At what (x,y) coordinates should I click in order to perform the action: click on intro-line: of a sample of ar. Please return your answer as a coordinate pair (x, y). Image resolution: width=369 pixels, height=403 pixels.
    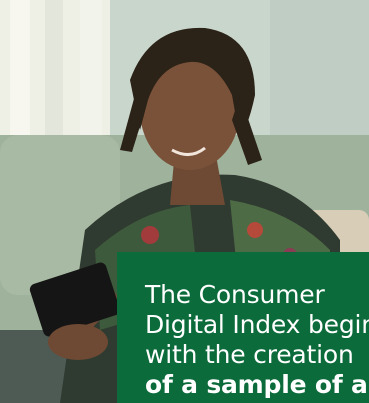
    Looking at the image, I should click on (257, 384).